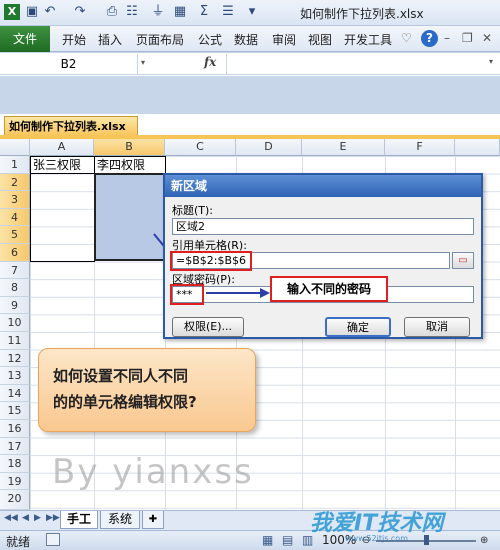  I want to click on row-header-15: 15, so click(15, 411).